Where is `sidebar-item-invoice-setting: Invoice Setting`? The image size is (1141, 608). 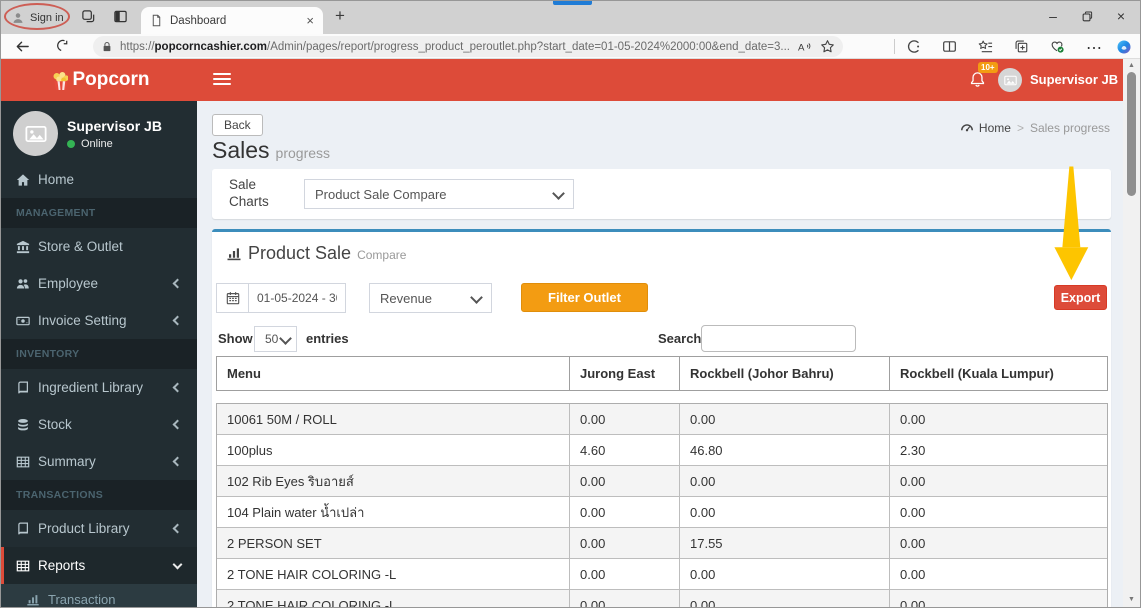
sidebar-item-invoice-setting: Invoice Setting is located at coordinates (99, 320).